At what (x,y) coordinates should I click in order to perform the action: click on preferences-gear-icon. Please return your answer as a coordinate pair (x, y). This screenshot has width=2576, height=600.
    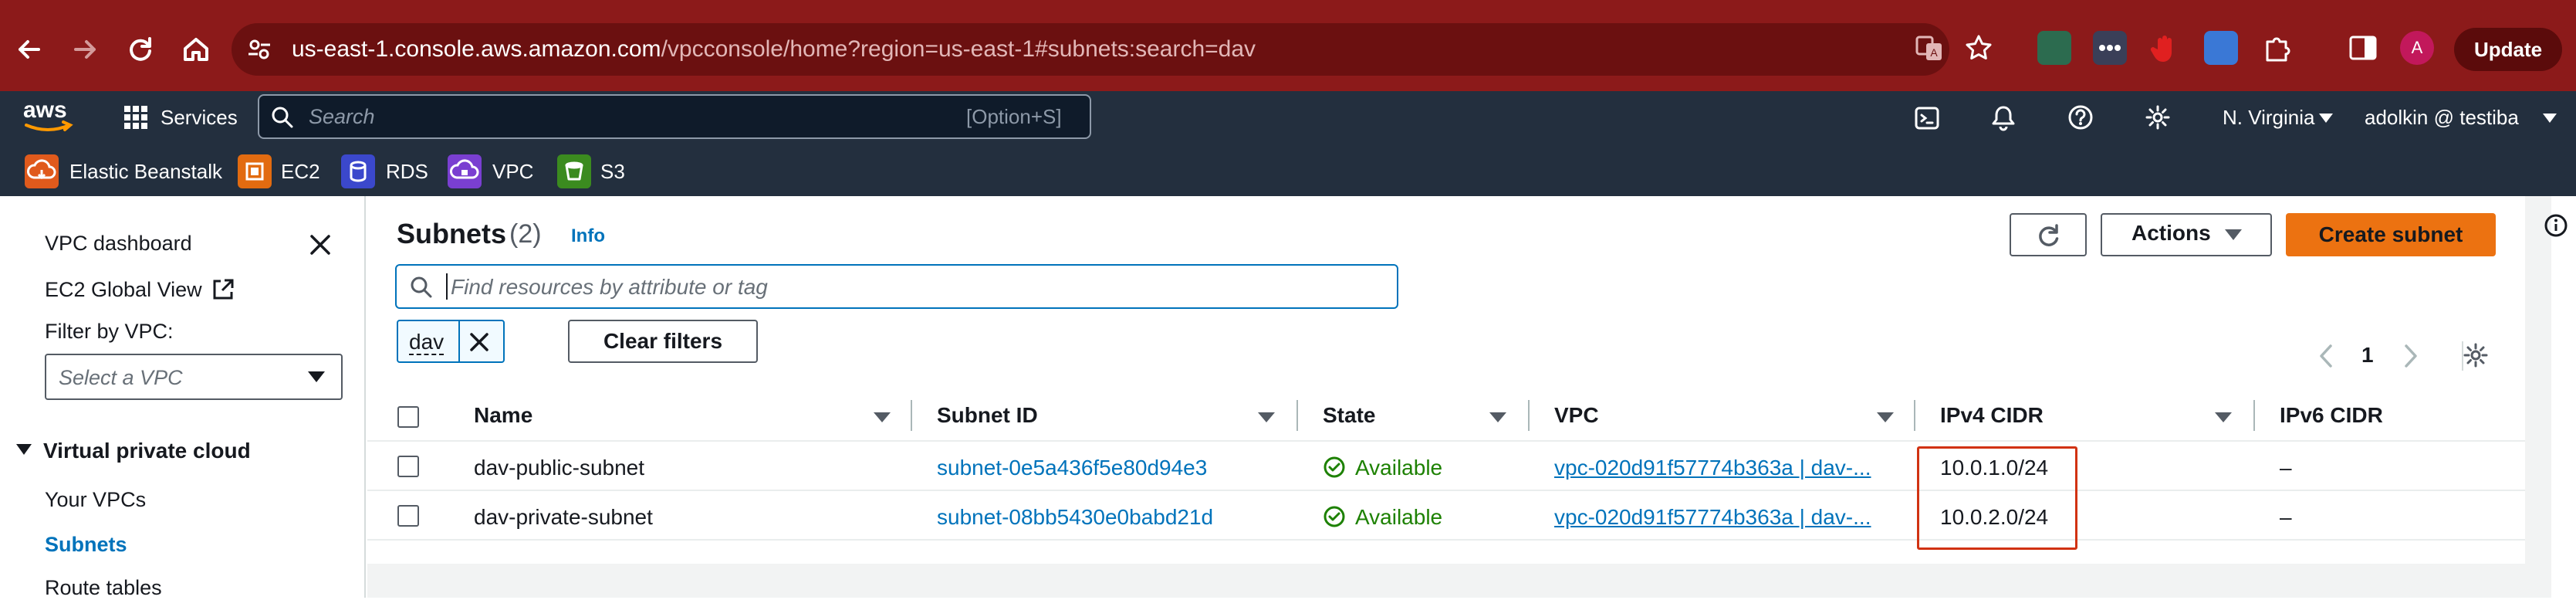
    Looking at the image, I should click on (2476, 355).